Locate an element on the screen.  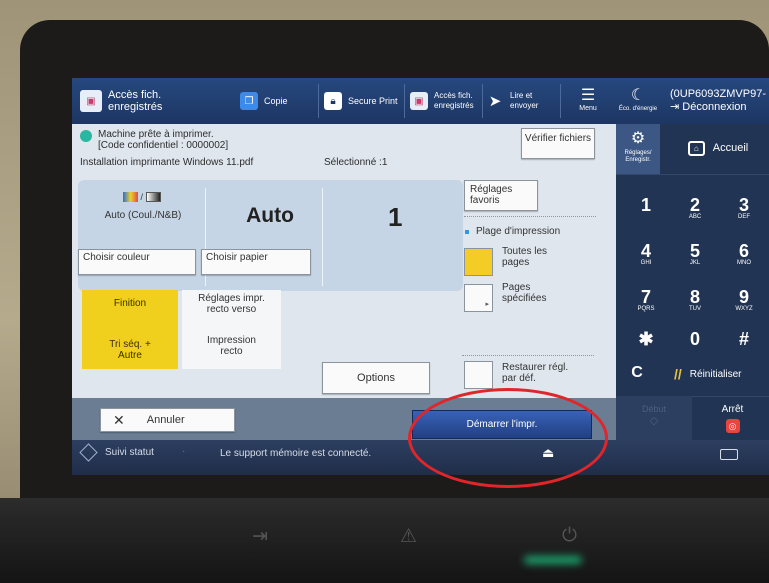
keypad-key-9: ✱ is located at coordinates (646, 339).